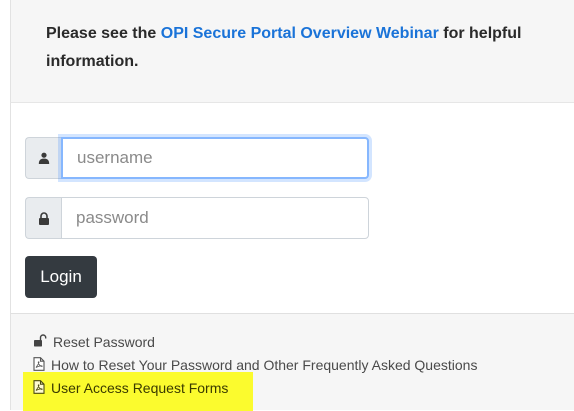  I want to click on user-access-forms-label: User Access Request Forms, so click(140, 388).